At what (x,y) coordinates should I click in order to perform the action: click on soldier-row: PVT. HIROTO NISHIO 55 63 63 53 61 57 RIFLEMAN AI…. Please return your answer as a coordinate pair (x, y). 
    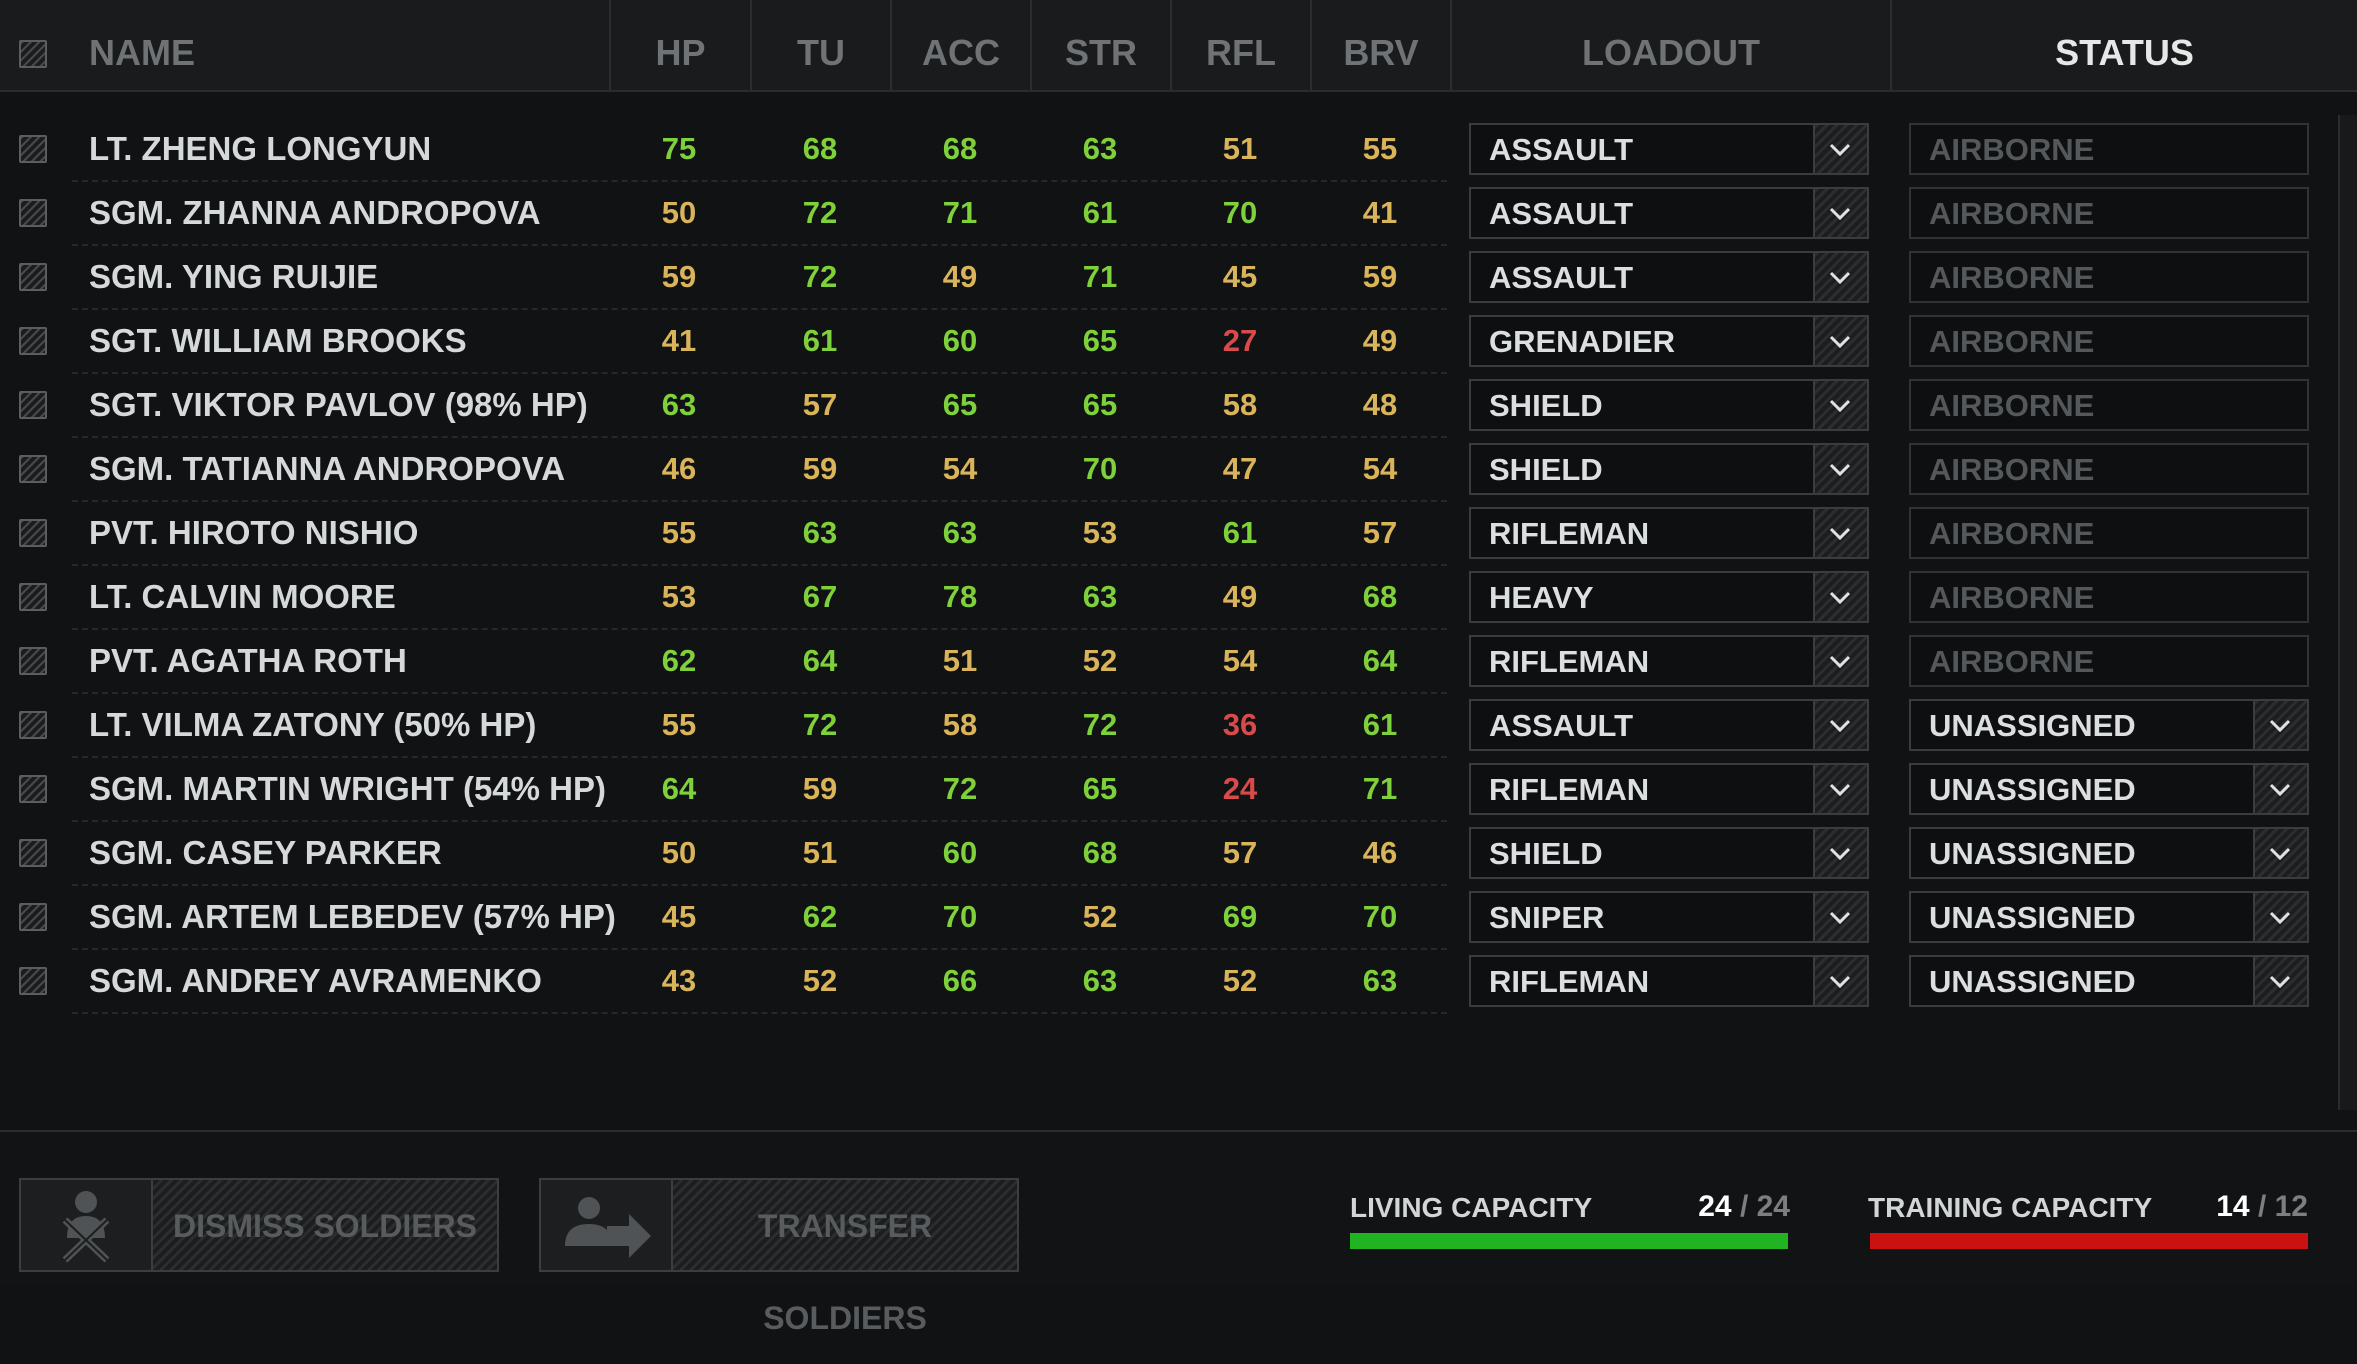
    Looking at the image, I should click on (1178, 533).